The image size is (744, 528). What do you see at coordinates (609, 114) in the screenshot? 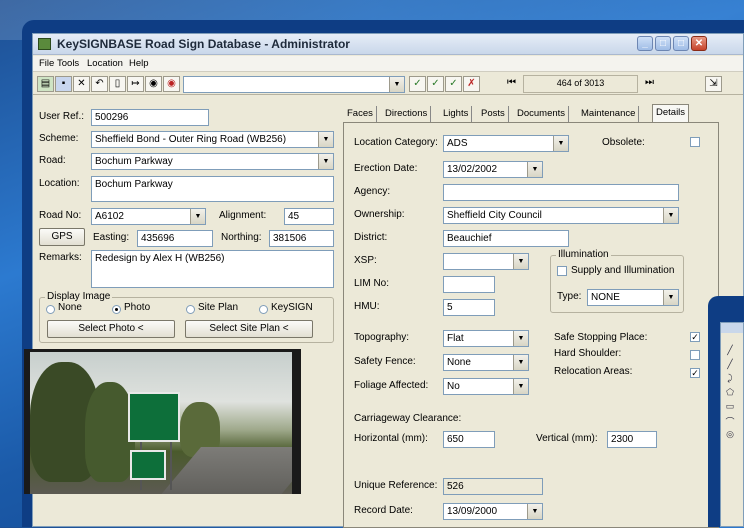
I see `tab-maintenance: Maintenance` at bounding box center [609, 114].